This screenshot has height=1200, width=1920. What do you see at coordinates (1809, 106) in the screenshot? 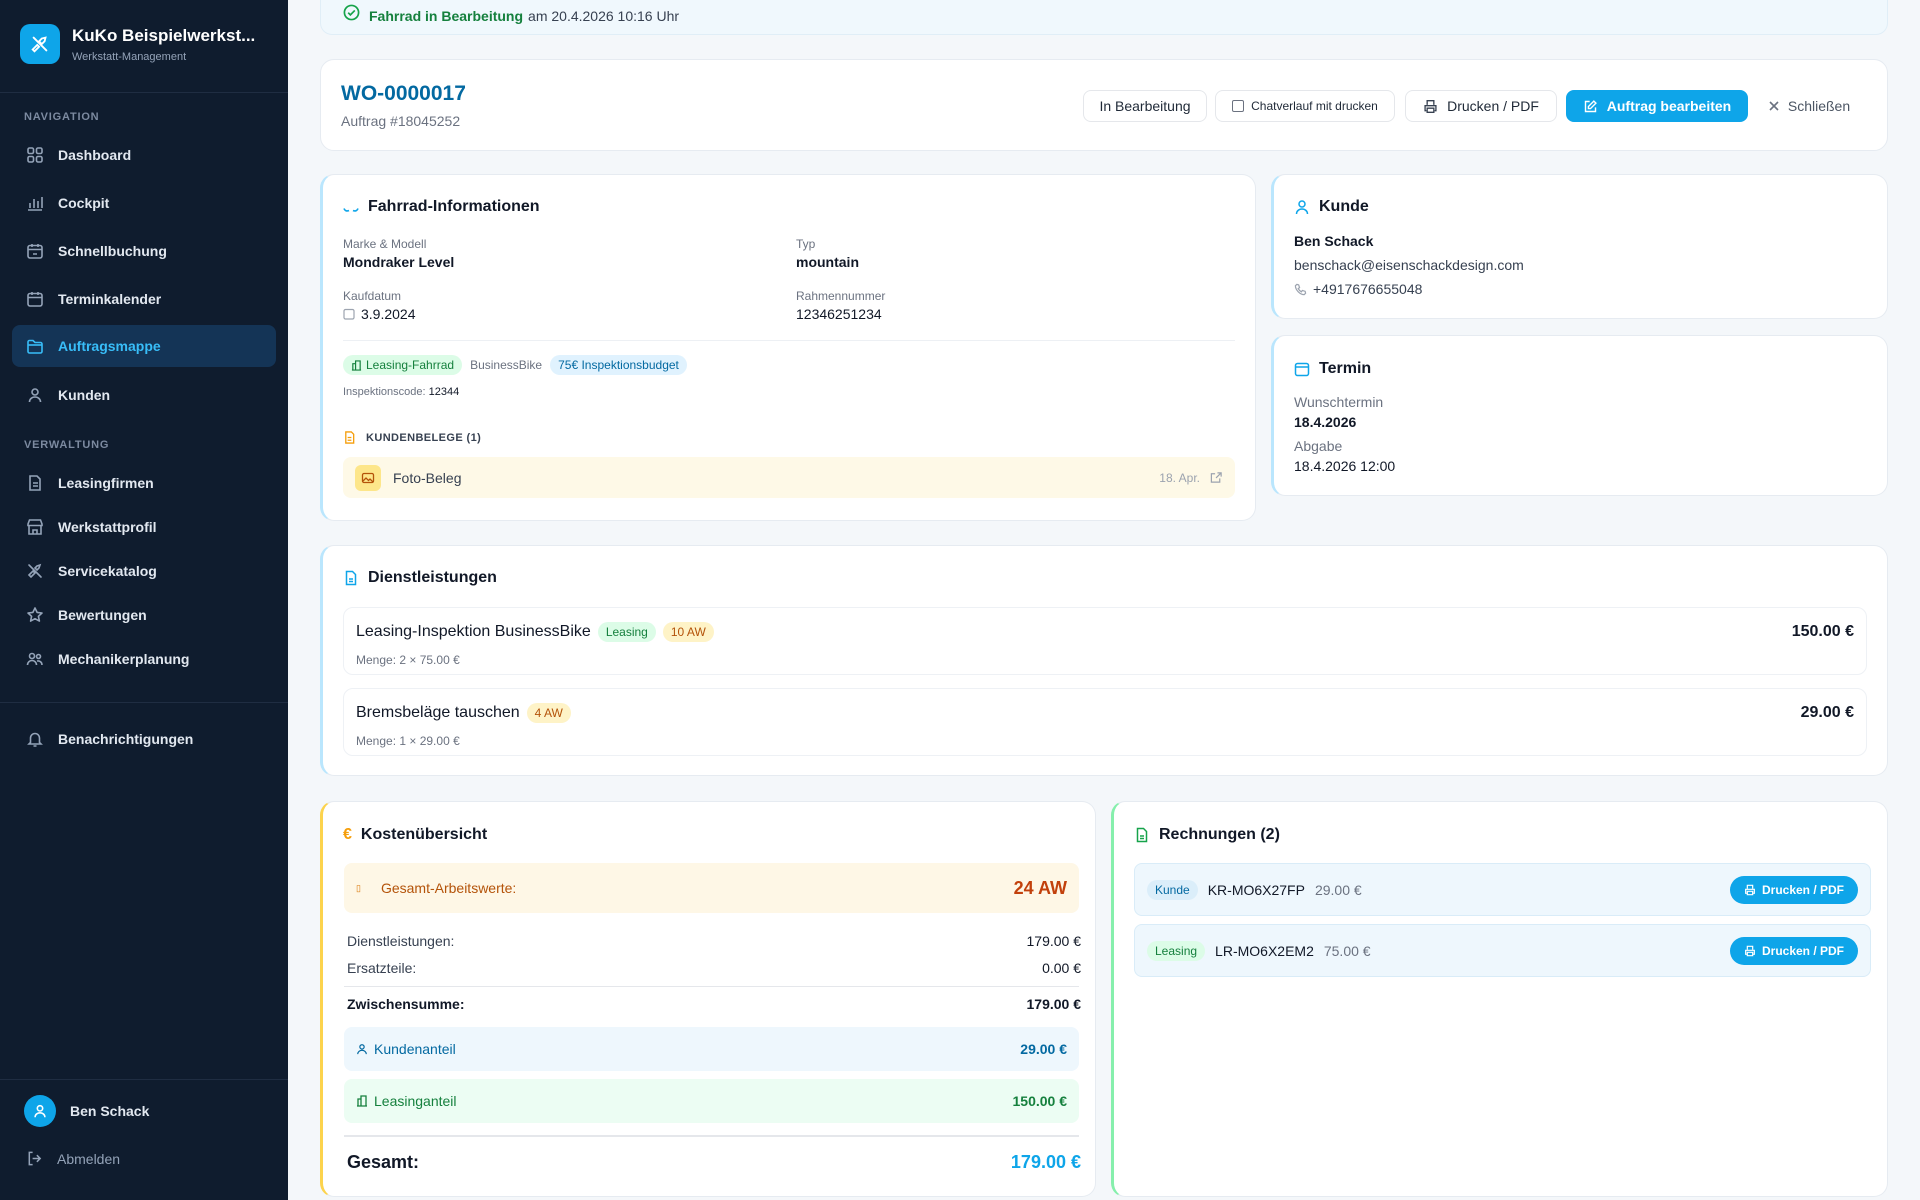
I see `close-button: Schließen` at bounding box center [1809, 106].